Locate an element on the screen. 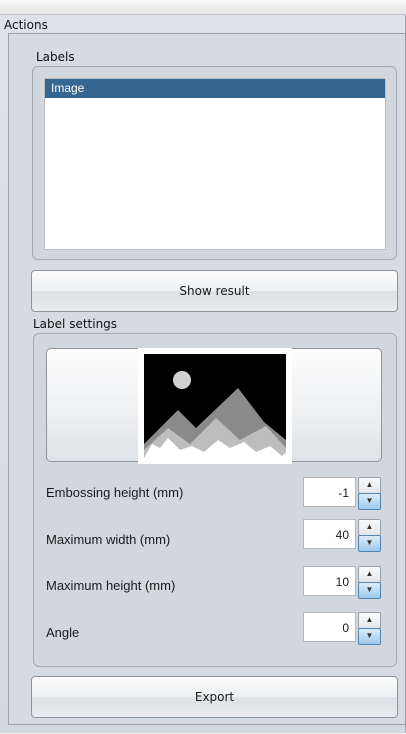  maximum-height-label: Maximum height (mm) is located at coordinates (111, 585).